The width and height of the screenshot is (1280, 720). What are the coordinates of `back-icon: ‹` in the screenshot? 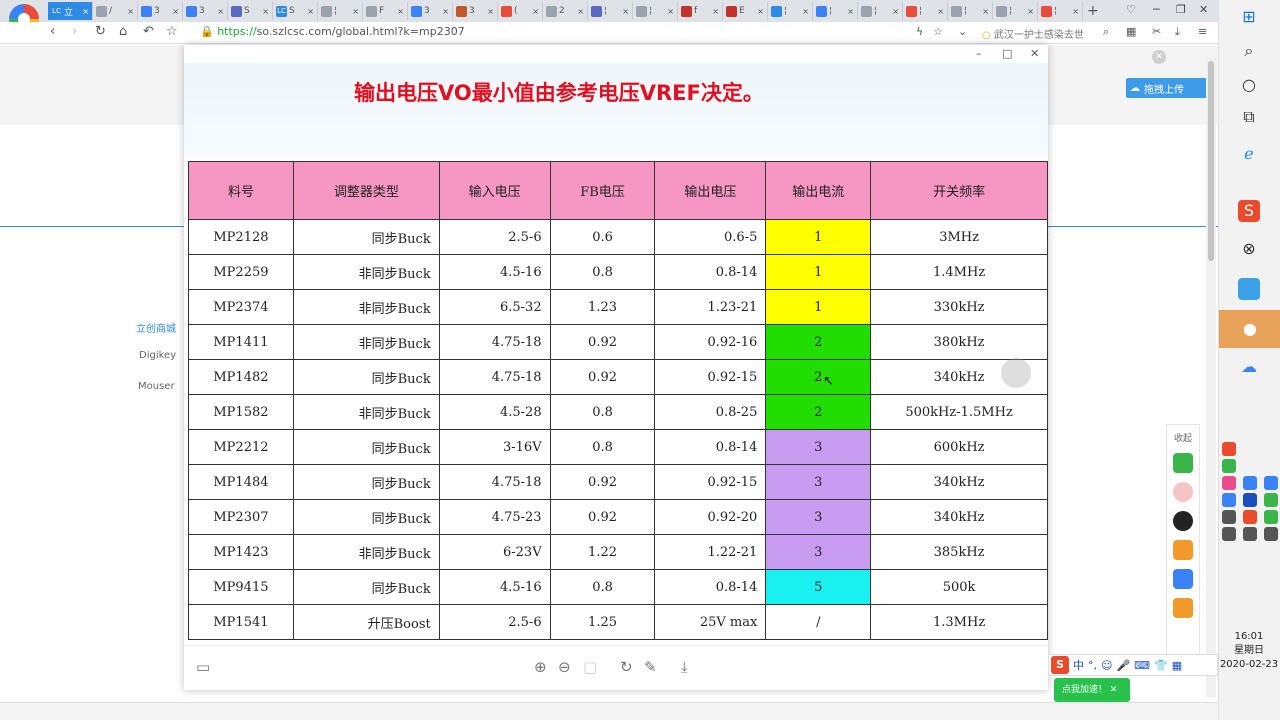 It's located at (52, 31).